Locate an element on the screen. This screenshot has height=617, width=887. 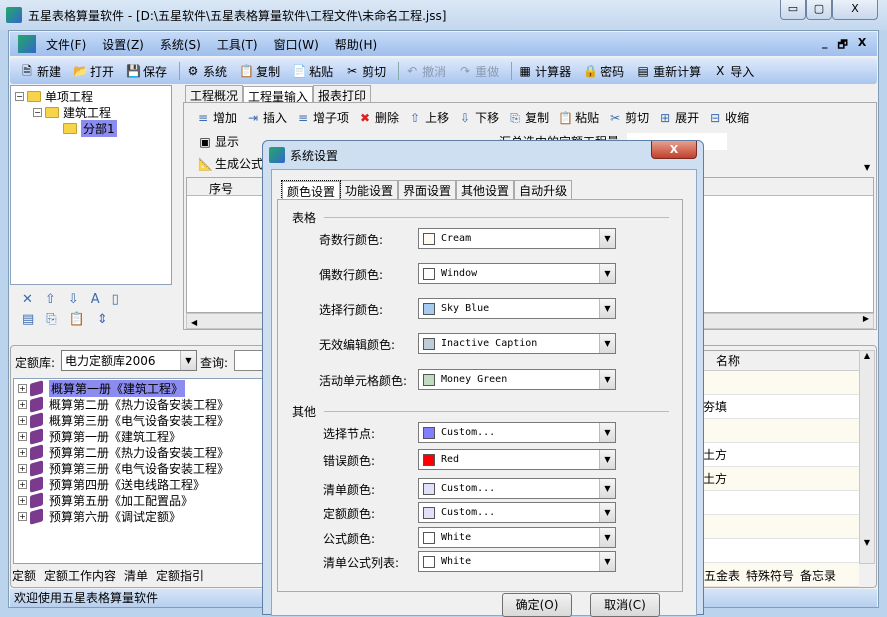
打开-button: 📂 打开 is located at coordinates (93, 71).